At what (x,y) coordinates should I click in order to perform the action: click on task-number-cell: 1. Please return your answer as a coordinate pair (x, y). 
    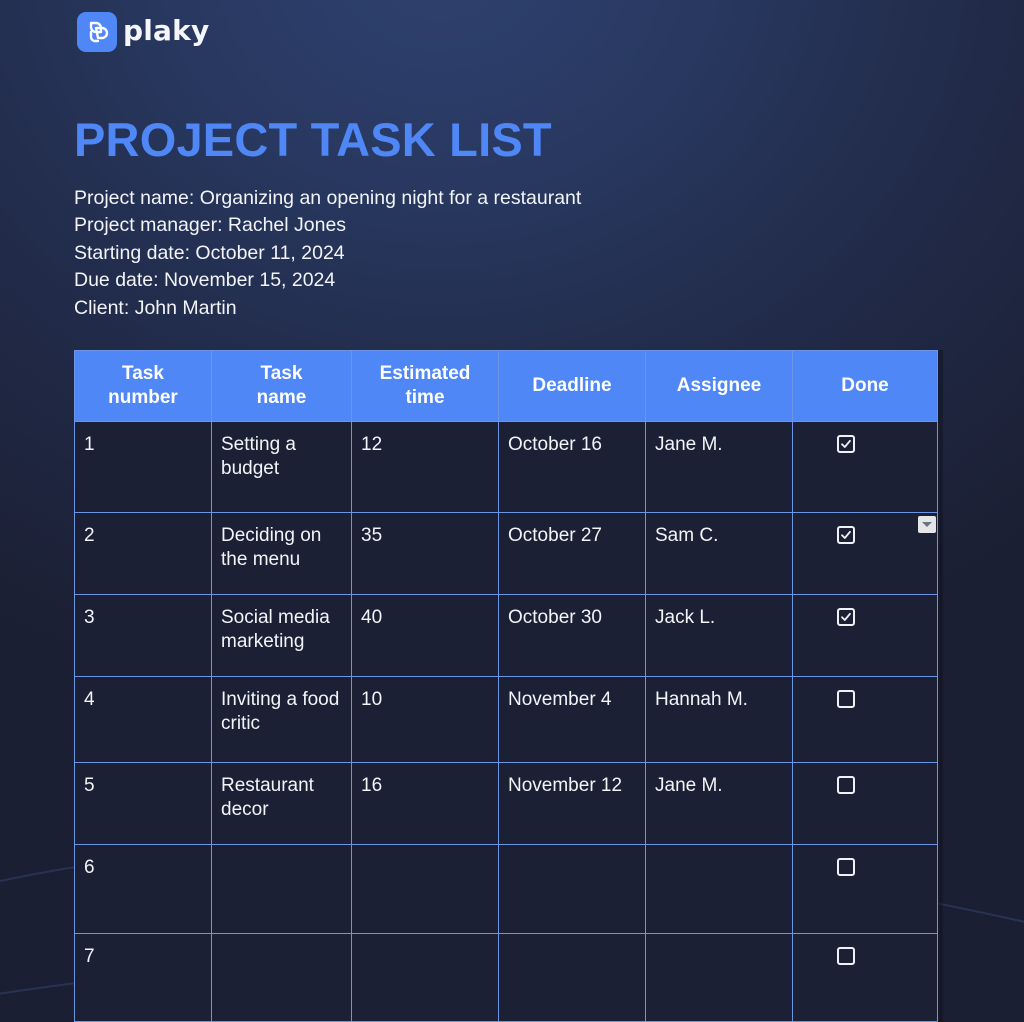
    Looking at the image, I should click on (143, 467).